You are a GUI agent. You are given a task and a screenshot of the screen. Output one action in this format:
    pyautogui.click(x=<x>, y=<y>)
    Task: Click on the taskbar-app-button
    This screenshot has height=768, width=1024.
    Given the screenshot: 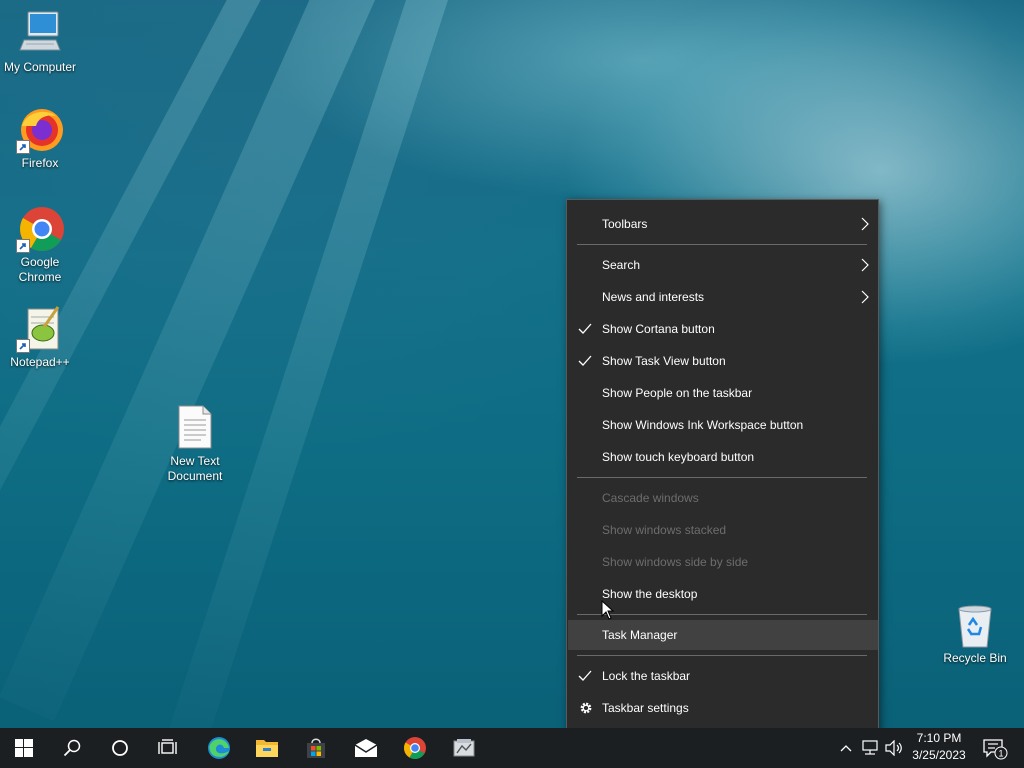 What is the action you would take?
    pyautogui.click(x=464, y=748)
    